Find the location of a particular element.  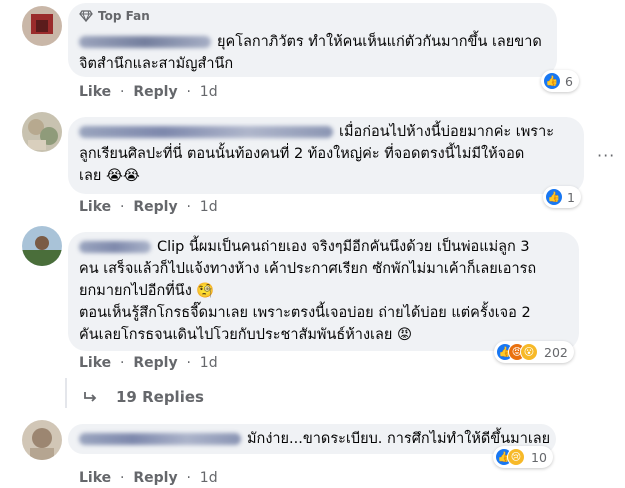

reaction-count: 202 is located at coordinates (556, 352).